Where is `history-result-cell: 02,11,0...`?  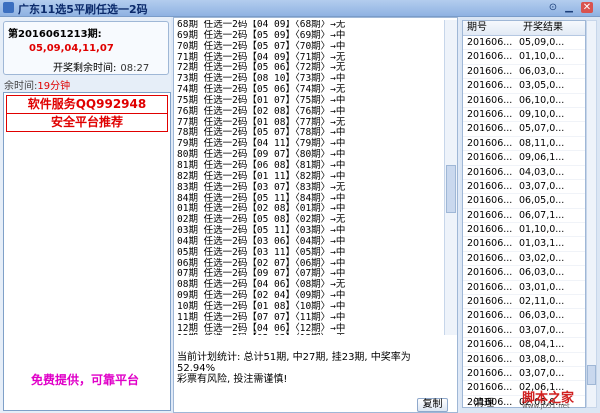
history-result-cell: 02,11,0... is located at coordinates (542, 302).